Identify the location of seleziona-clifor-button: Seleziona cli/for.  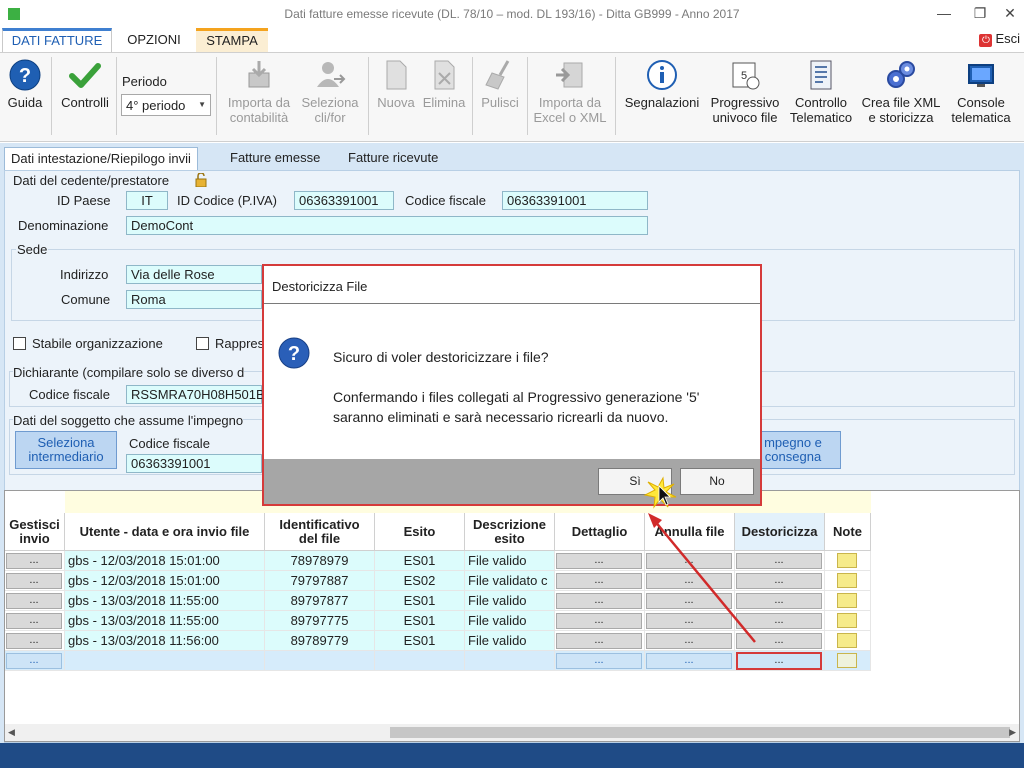
(330, 92).